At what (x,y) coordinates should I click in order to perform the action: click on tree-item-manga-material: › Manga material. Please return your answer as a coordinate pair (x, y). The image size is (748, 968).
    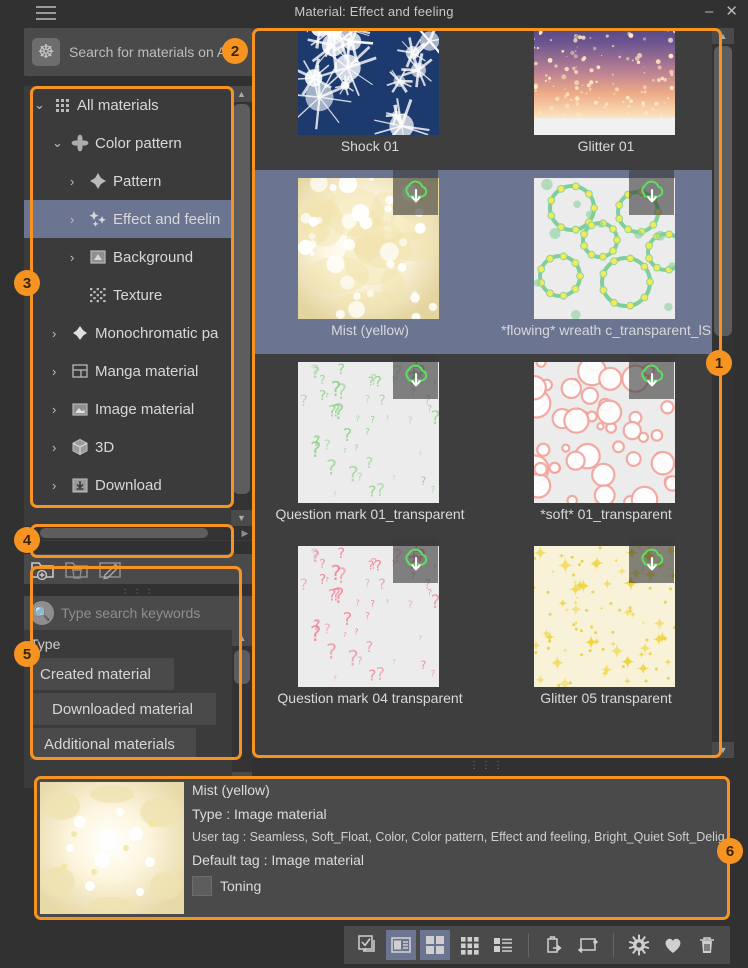
    Looking at the image, I should click on (127, 371).